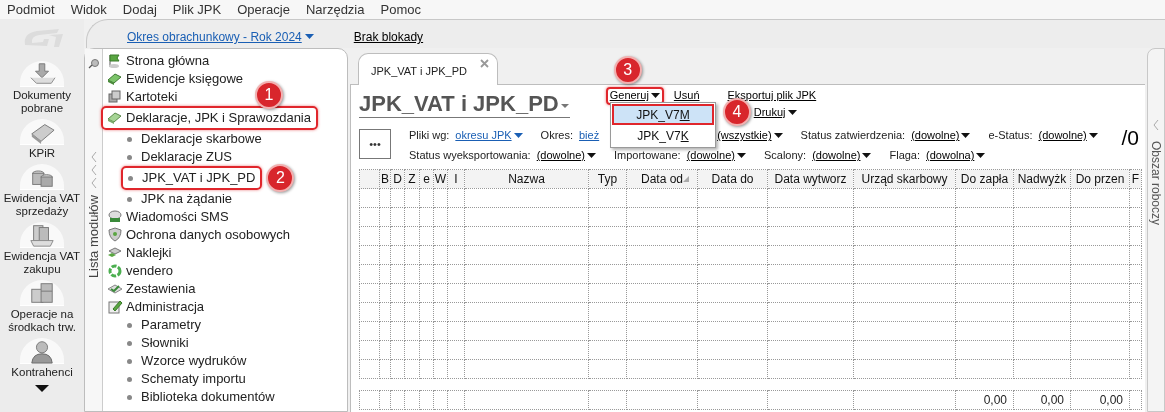 The height and width of the screenshot is (412, 1165). What do you see at coordinates (263, 10) in the screenshot?
I see `menu-item: Operacje` at bounding box center [263, 10].